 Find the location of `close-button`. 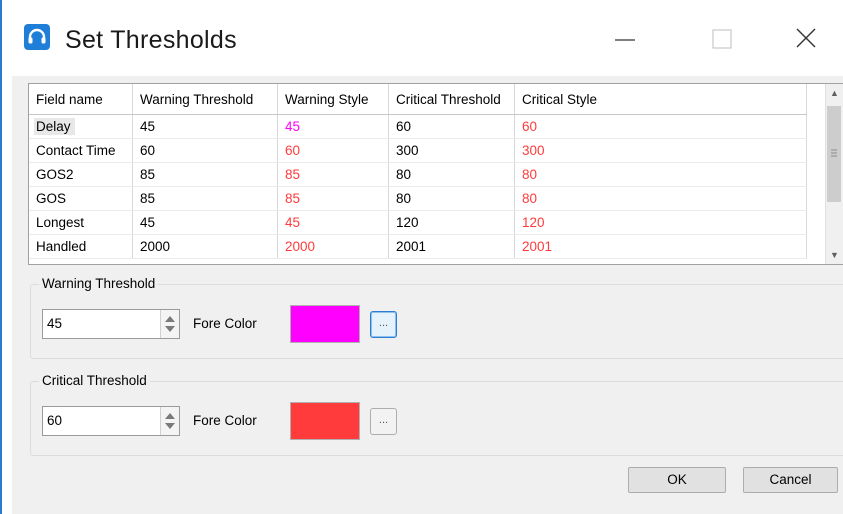

close-button is located at coordinates (806, 40).